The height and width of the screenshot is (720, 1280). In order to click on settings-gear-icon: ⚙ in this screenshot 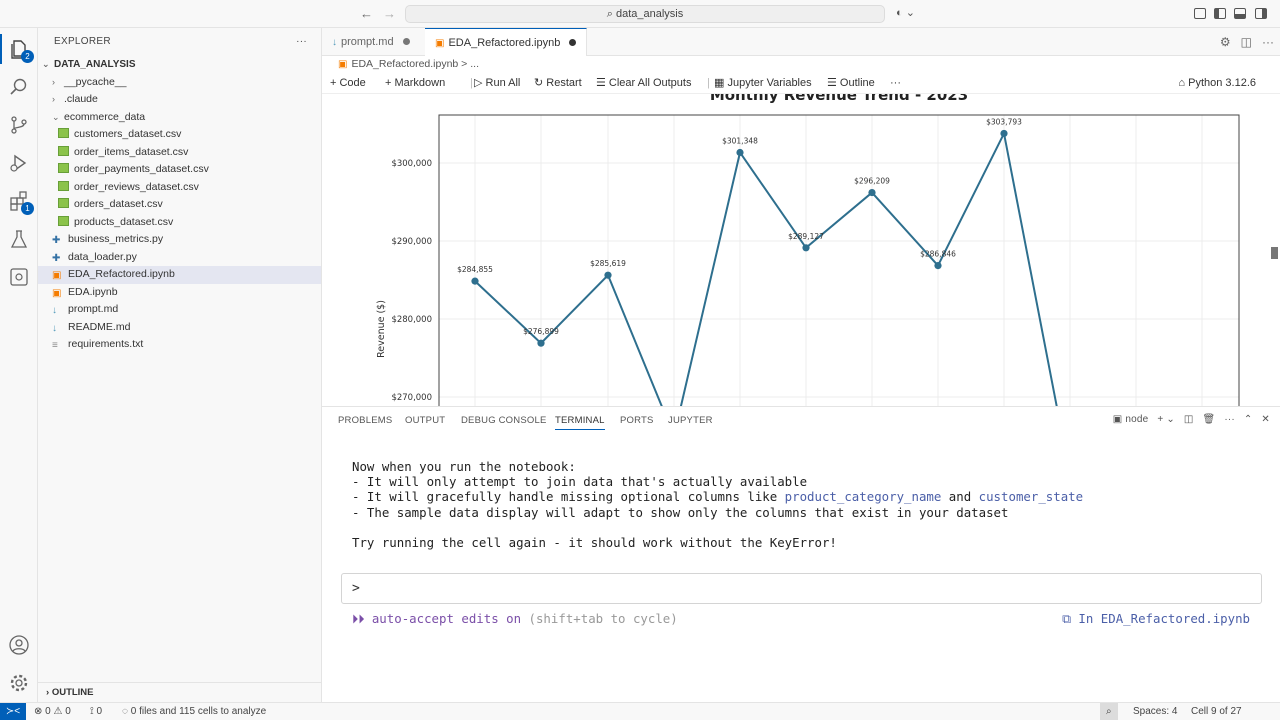, I will do `click(1225, 42)`.